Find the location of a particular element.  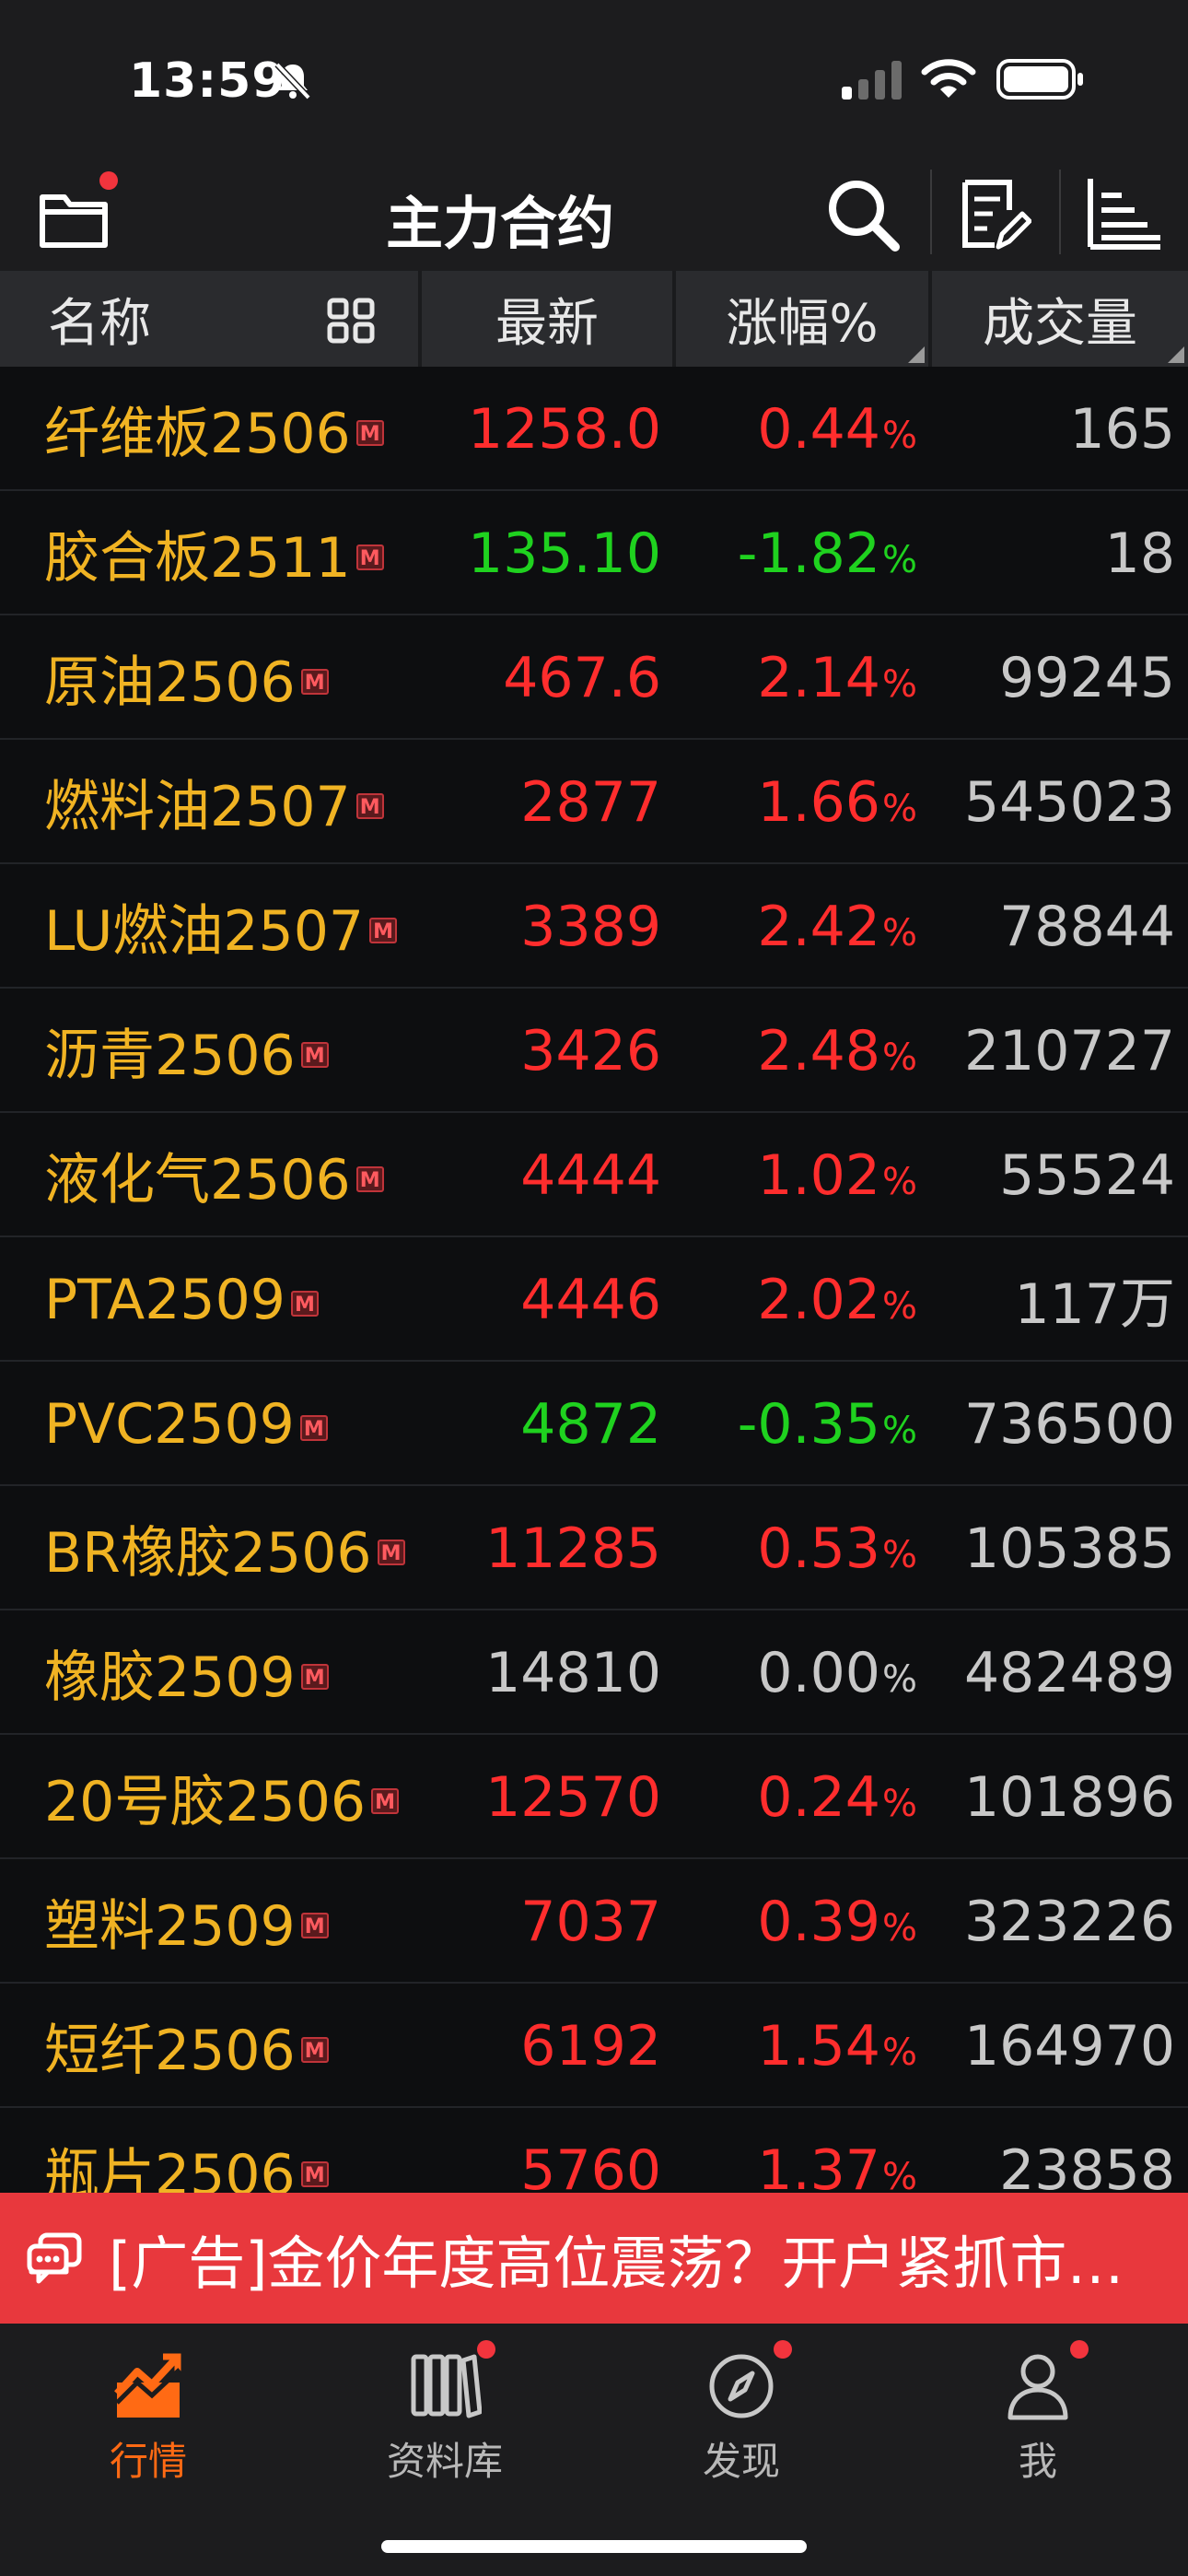

volume: 105385 is located at coordinates (1069, 1548).